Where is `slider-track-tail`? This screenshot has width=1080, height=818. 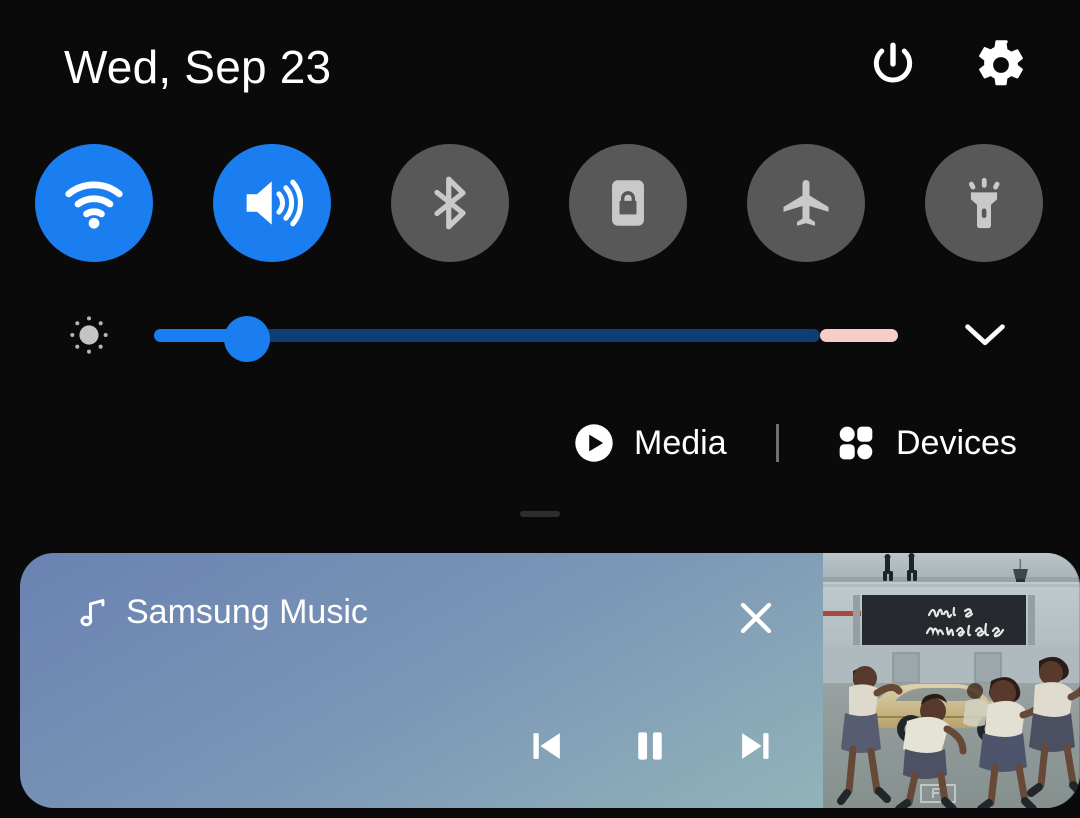
slider-track-tail is located at coordinates (859, 335).